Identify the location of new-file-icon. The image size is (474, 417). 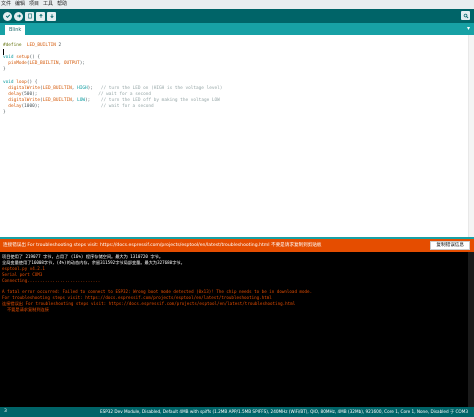
(29, 16).